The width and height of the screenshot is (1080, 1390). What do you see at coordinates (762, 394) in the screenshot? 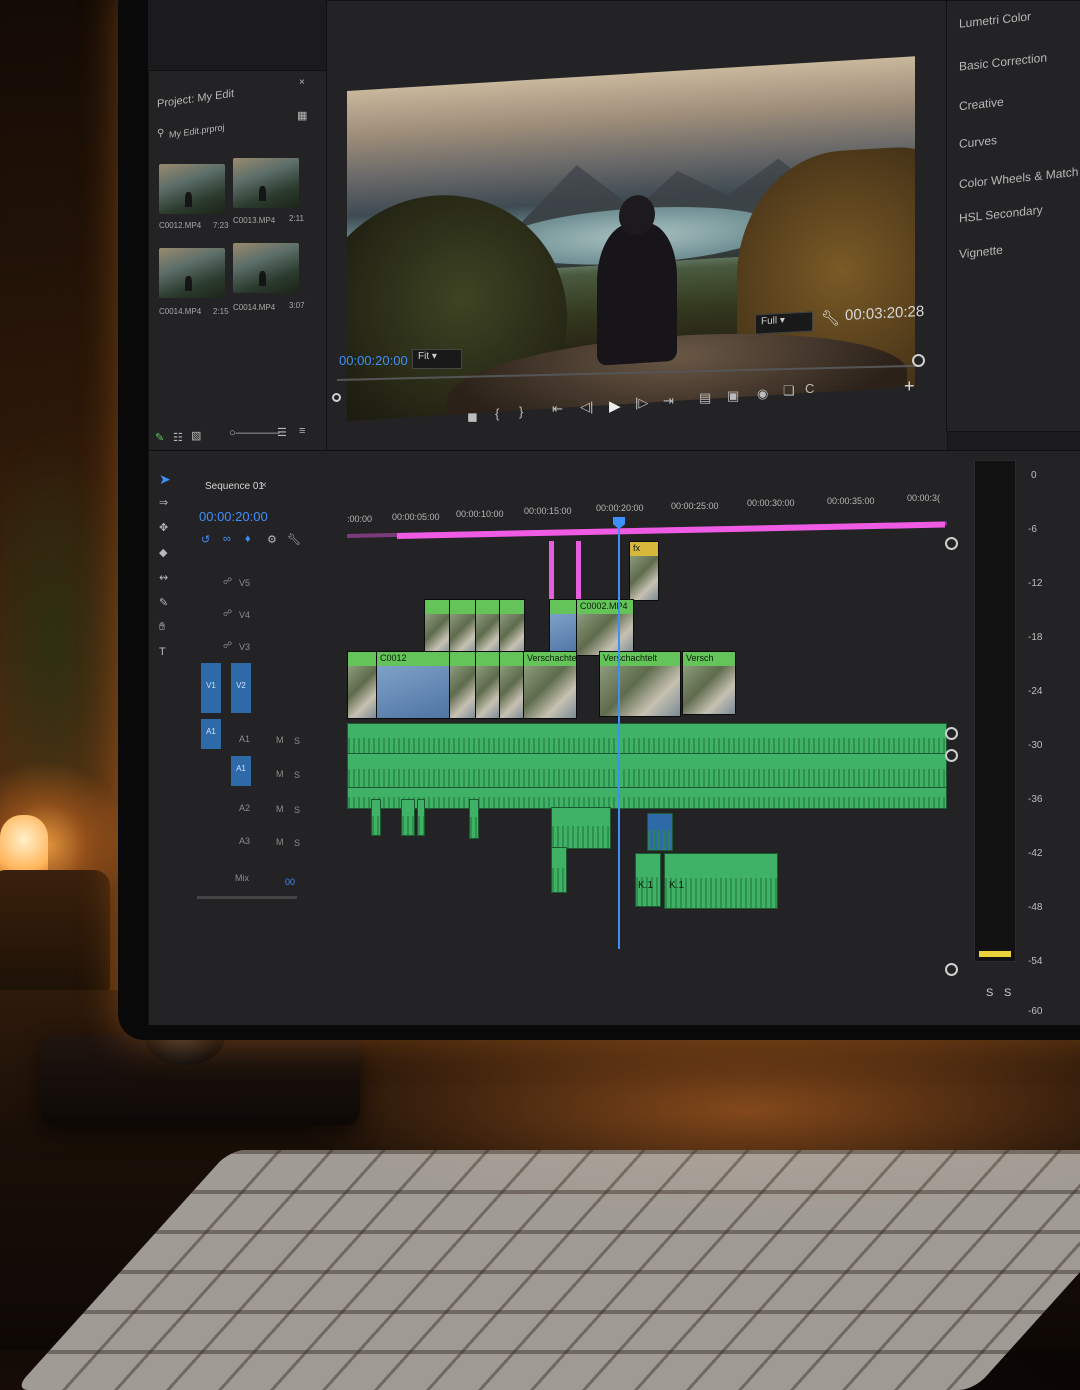
I see `export-frame-camera-icon: ◉` at bounding box center [762, 394].